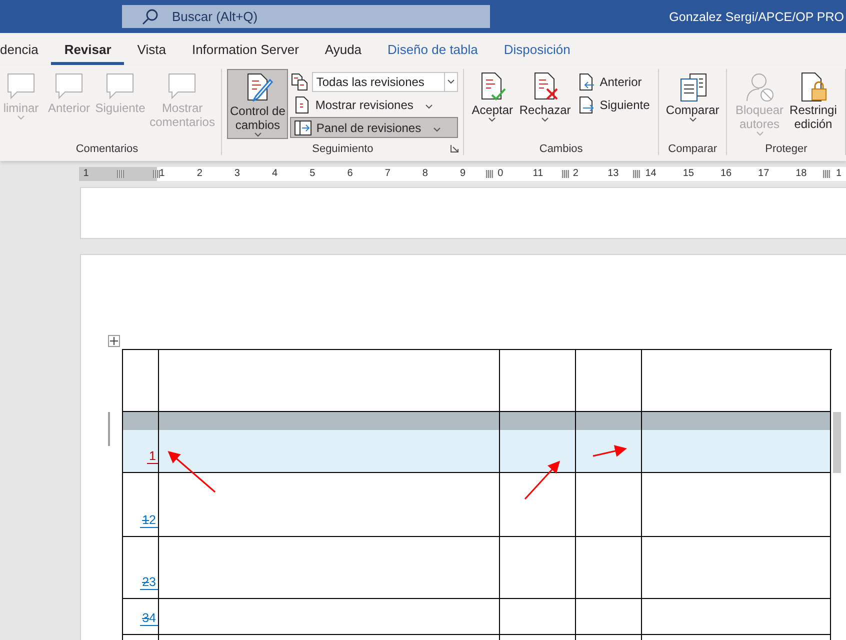  I want to click on ribbon-button: Mostrar revisiones, so click(374, 104).